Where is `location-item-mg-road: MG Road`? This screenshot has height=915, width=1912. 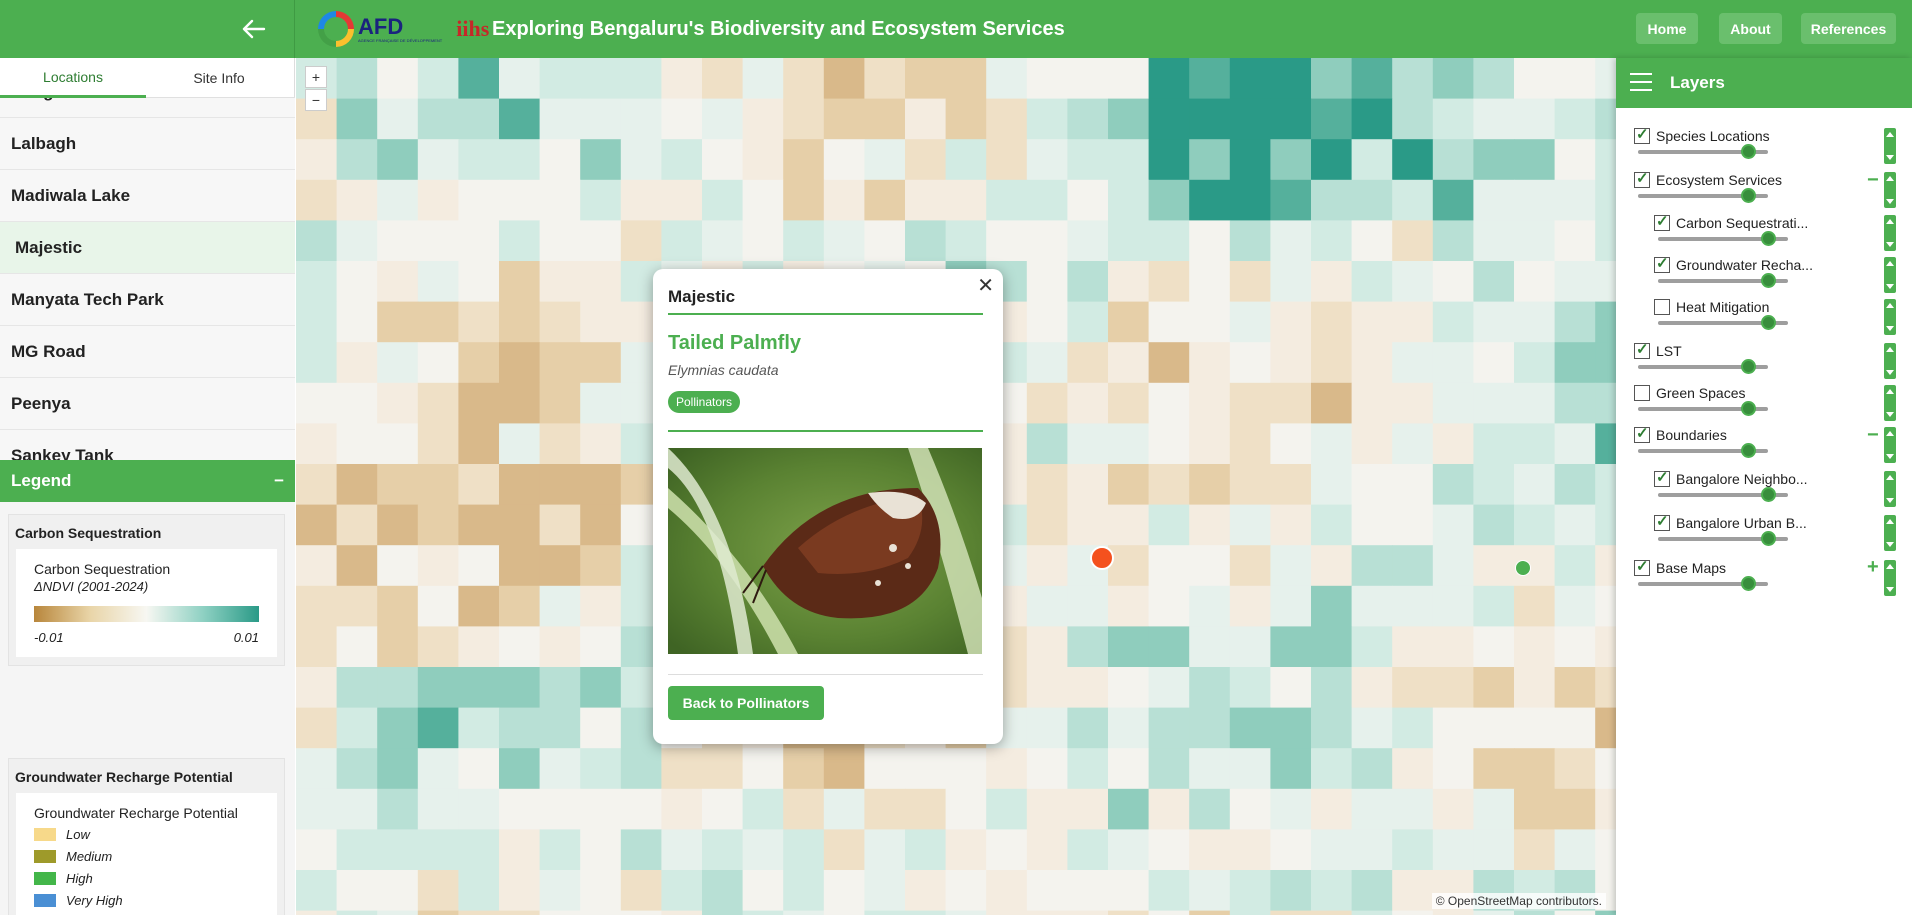
location-item-mg-road: MG Road is located at coordinates (147, 352).